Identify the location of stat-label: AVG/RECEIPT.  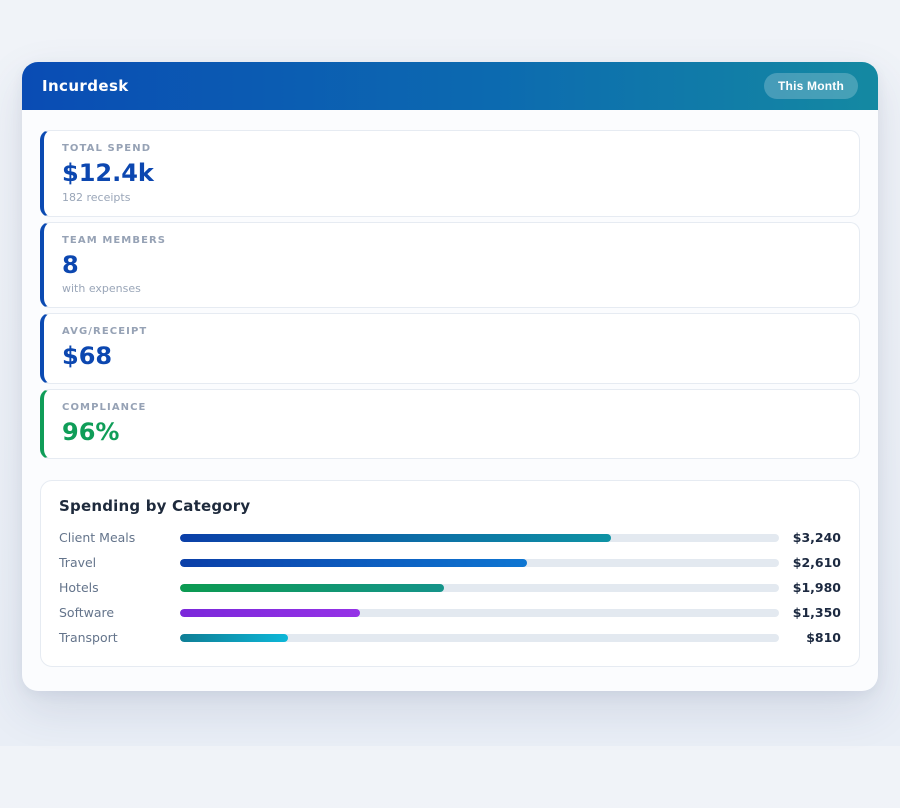
(105, 332).